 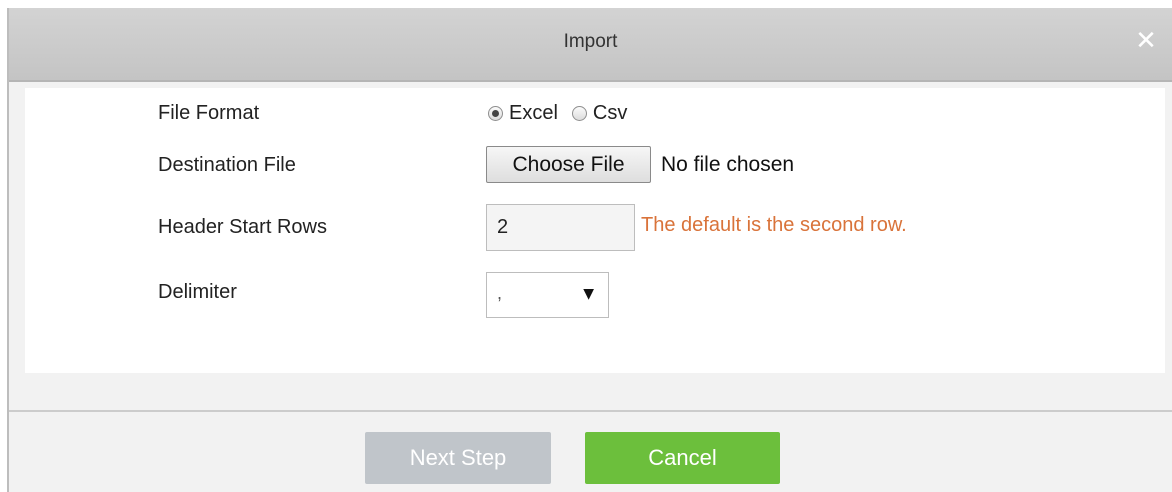 I want to click on destination-file-label: Destination File, so click(x=227, y=165).